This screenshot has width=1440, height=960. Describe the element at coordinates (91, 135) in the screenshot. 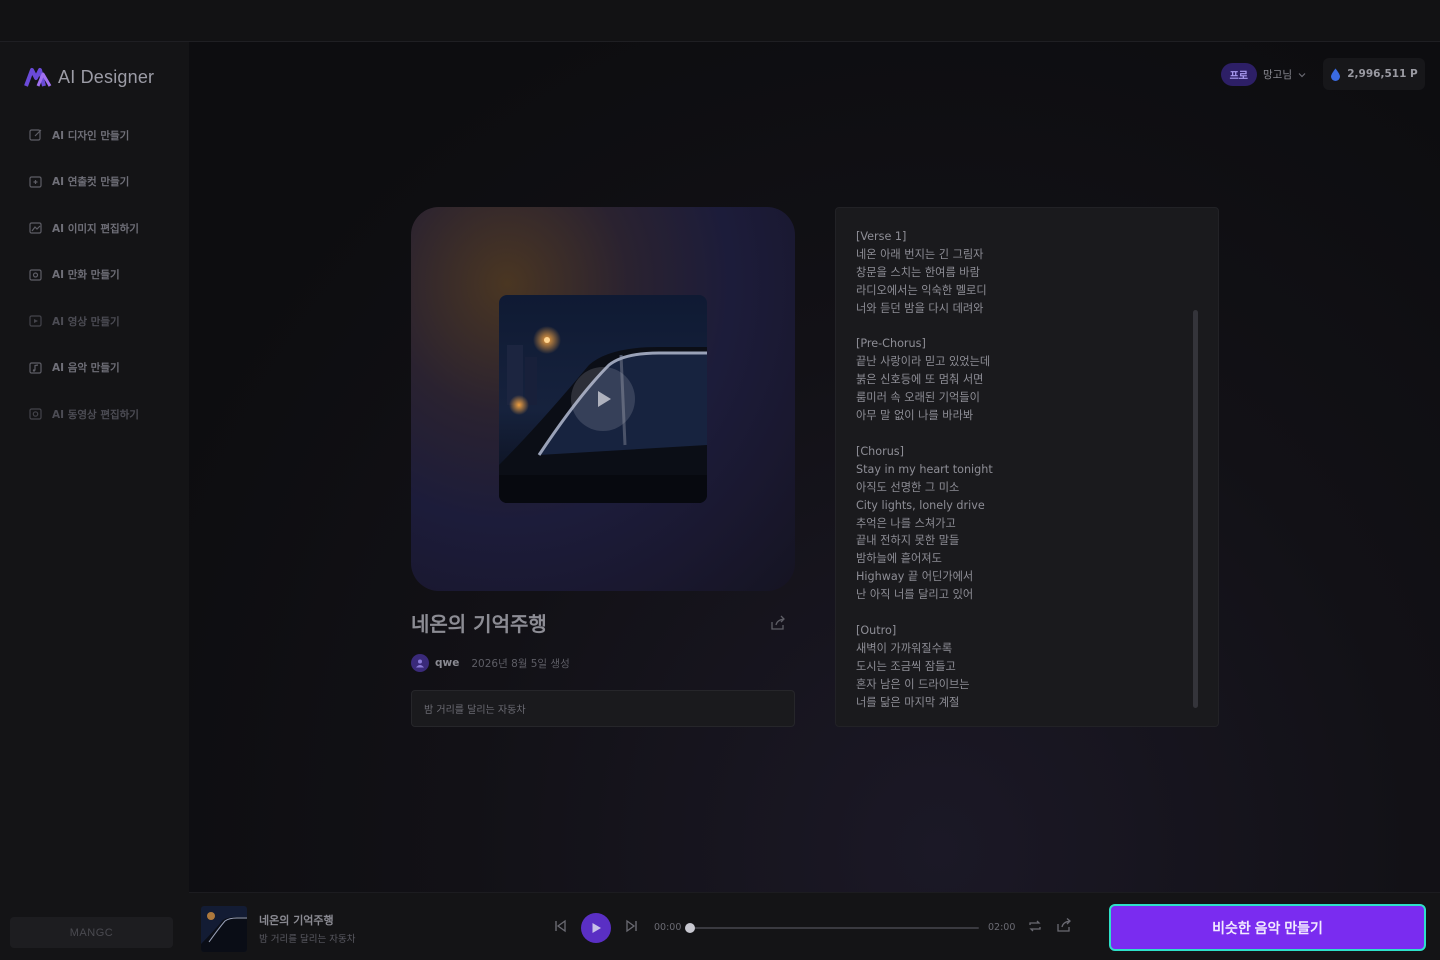

I see `sidebar-item-label: AI 디자인 만들기` at that location.